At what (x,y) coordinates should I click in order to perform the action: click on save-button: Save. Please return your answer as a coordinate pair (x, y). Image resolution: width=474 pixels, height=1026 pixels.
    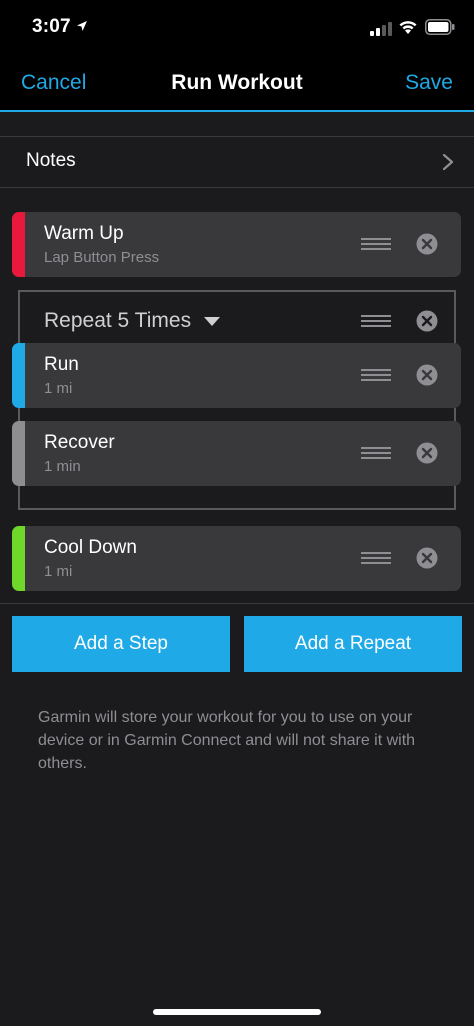
    Looking at the image, I should click on (429, 83).